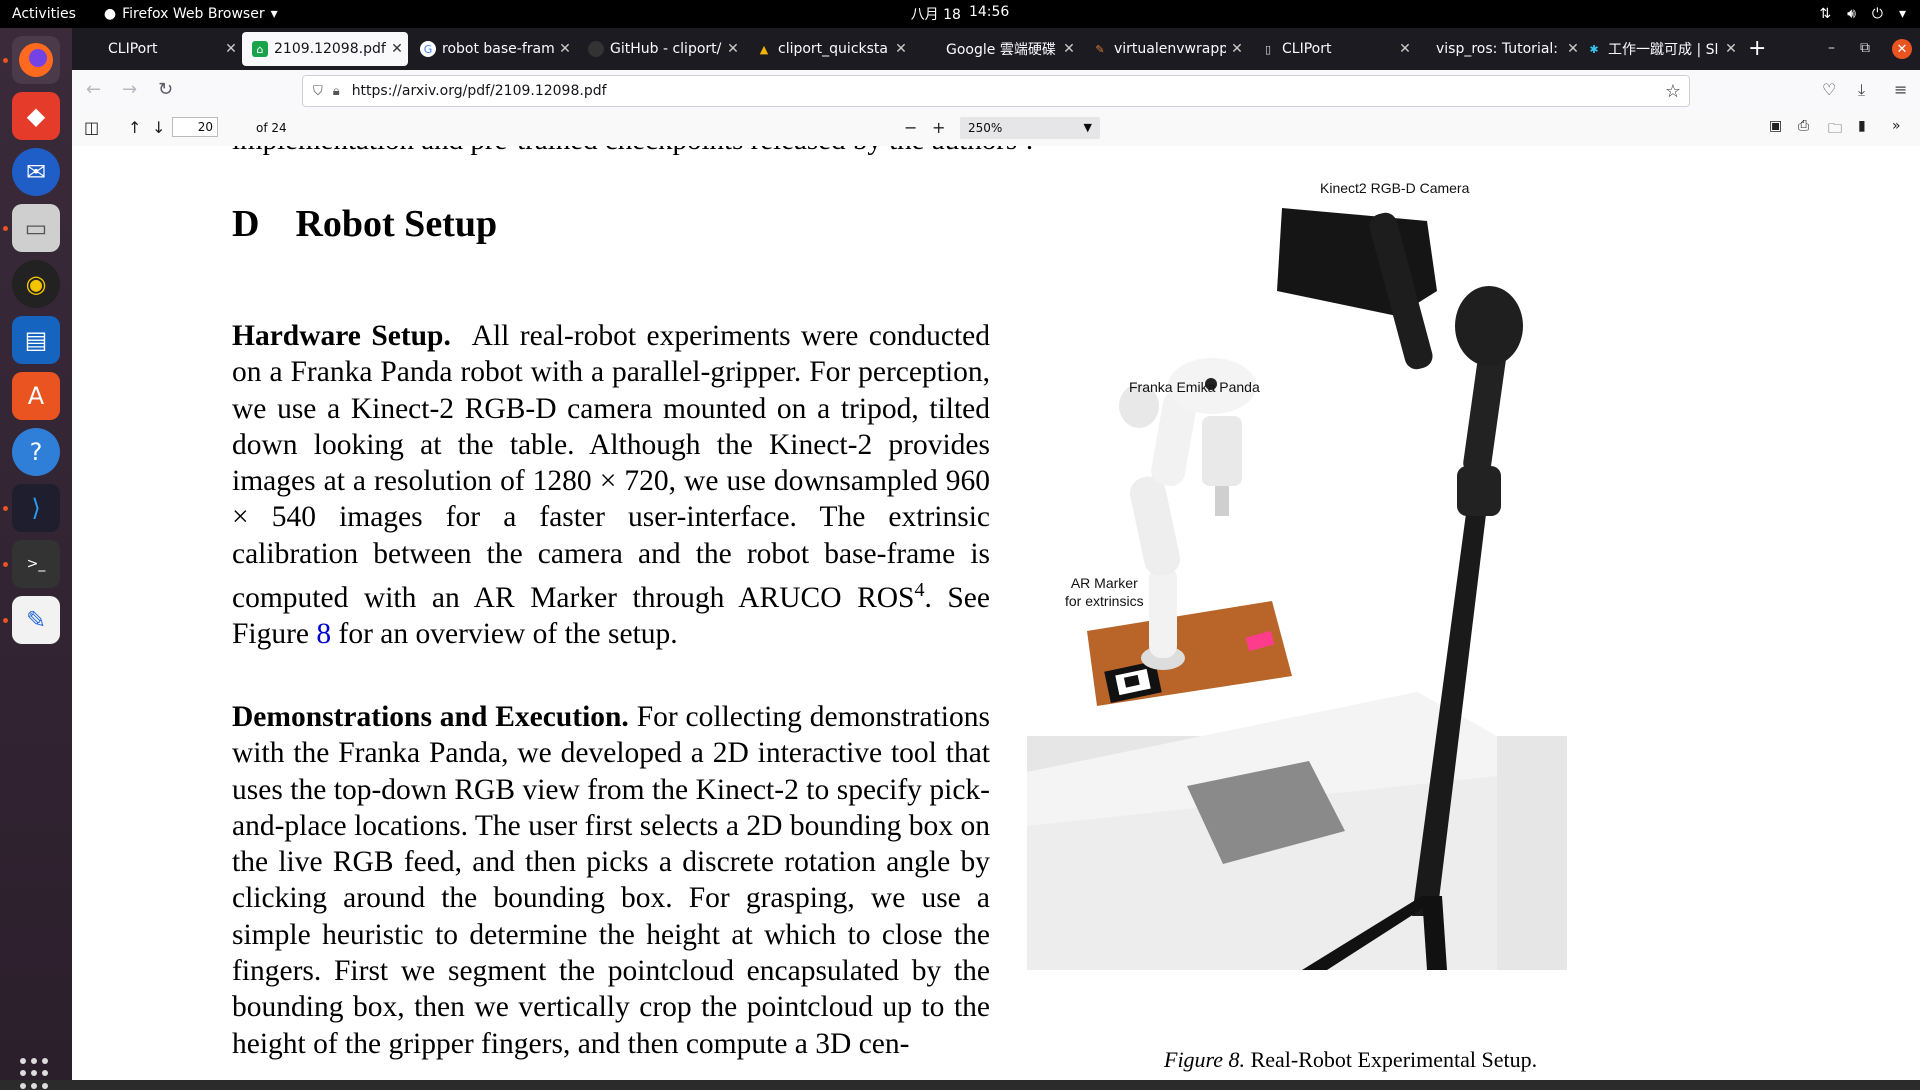  What do you see at coordinates (1877, 14) in the screenshot?
I see `power-icon: ⏻` at bounding box center [1877, 14].